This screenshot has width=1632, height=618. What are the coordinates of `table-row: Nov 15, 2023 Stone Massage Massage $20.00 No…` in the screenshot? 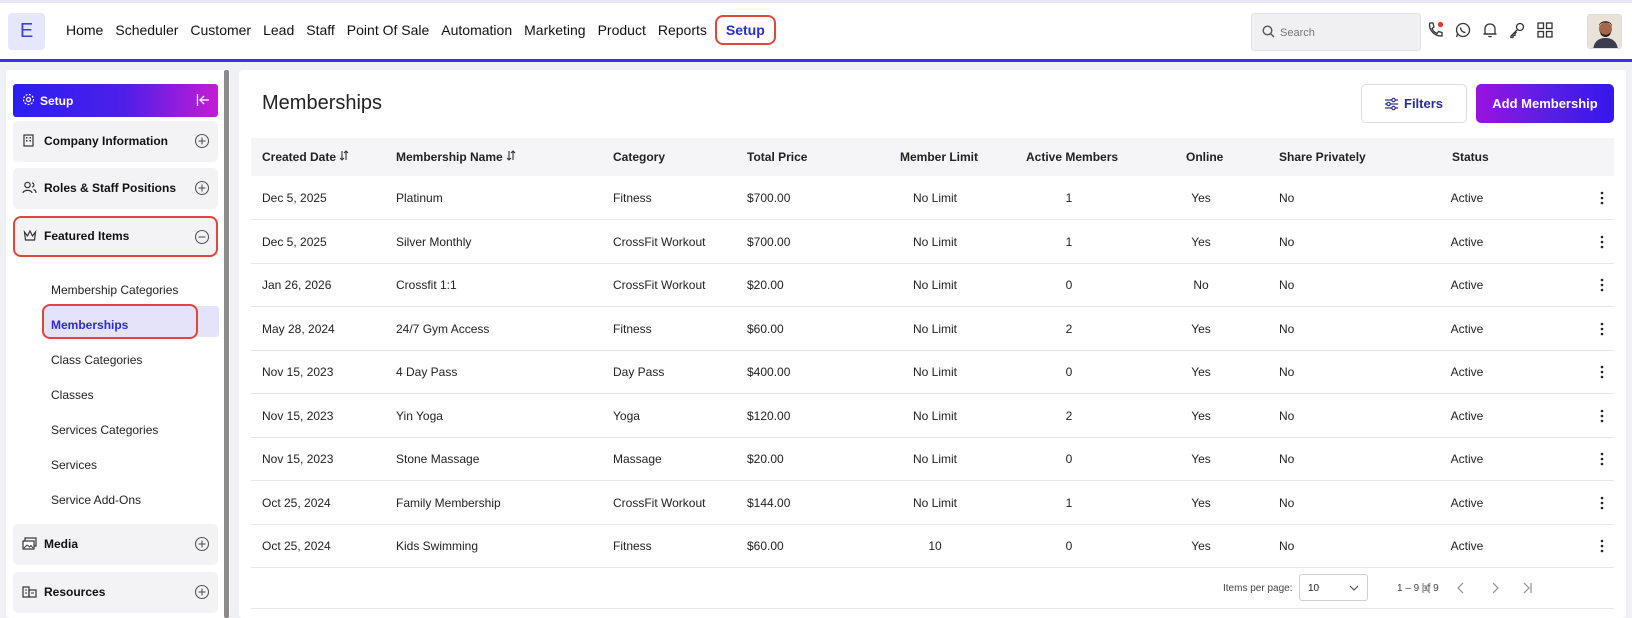 It's located at (932, 459).